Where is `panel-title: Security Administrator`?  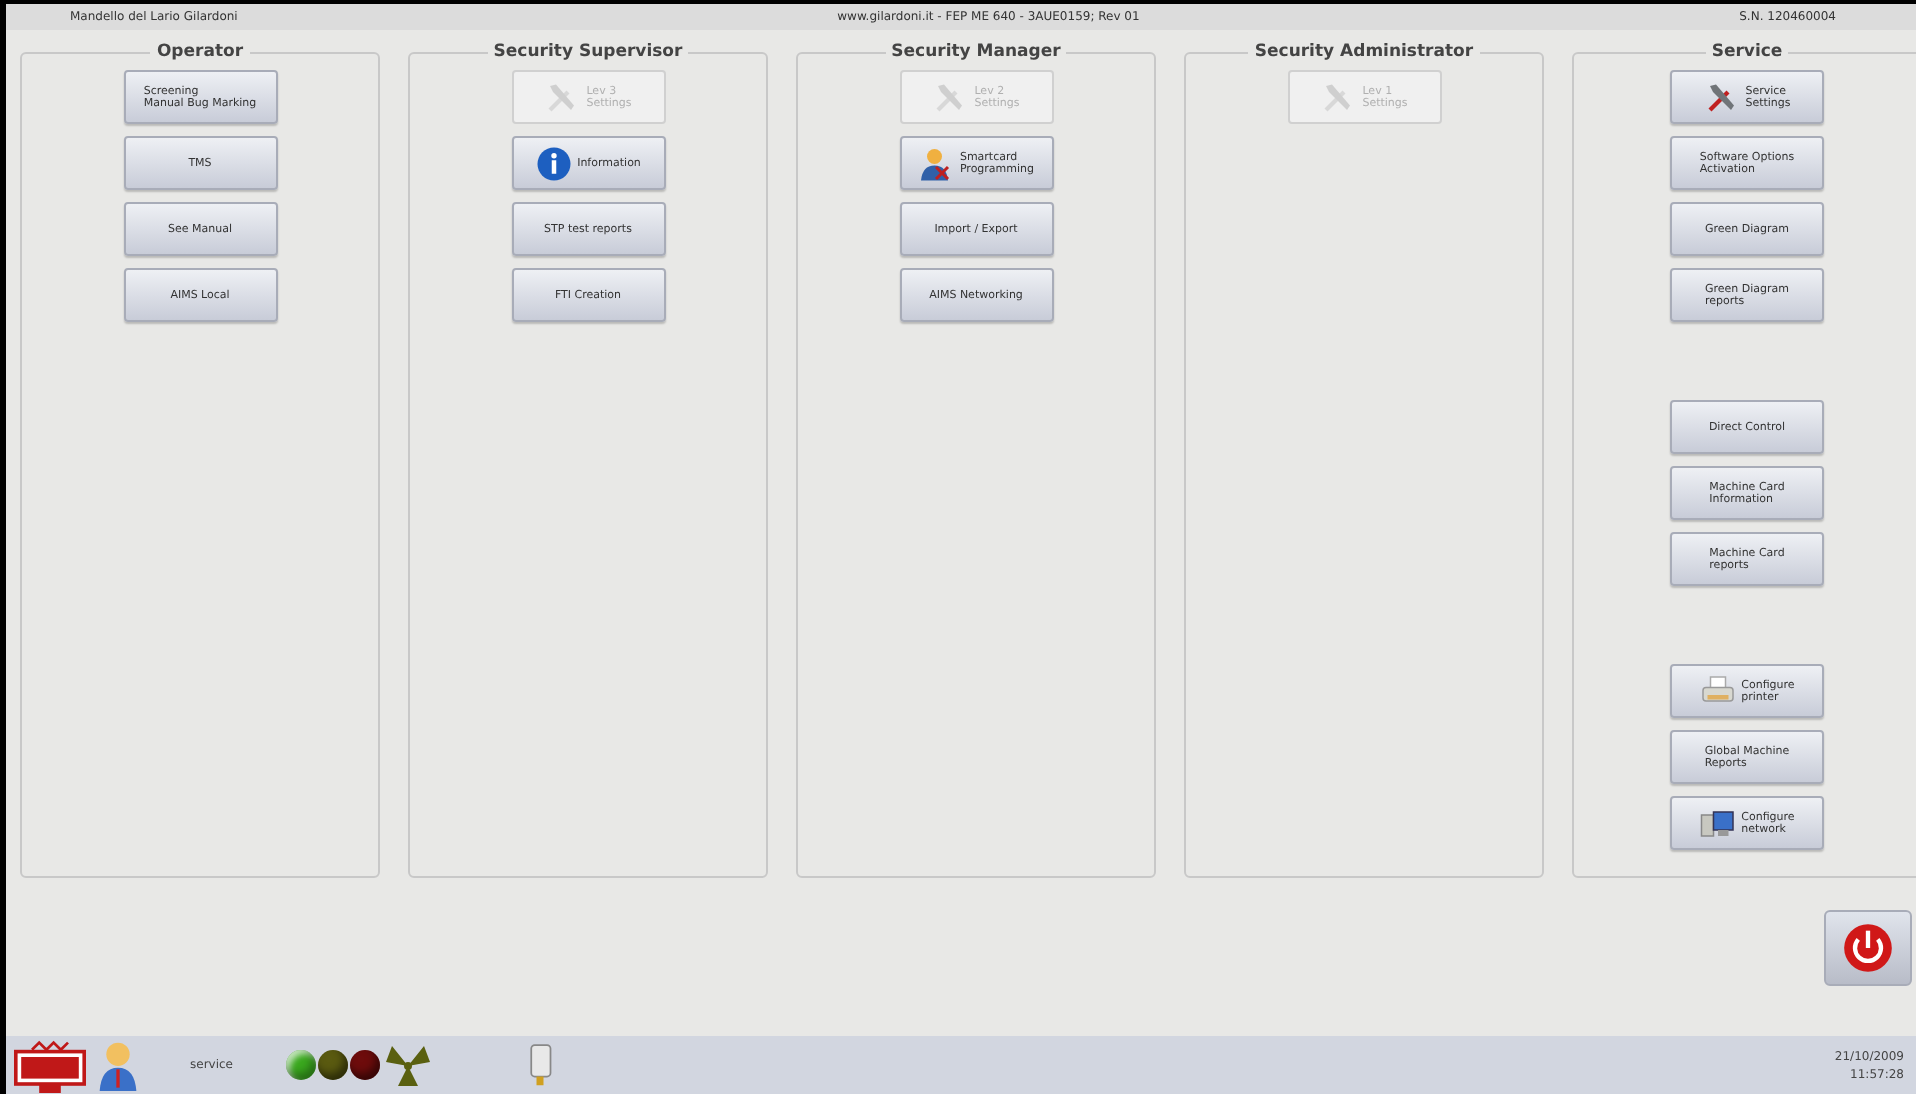 panel-title: Security Administrator is located at coordinates (1364, 52).